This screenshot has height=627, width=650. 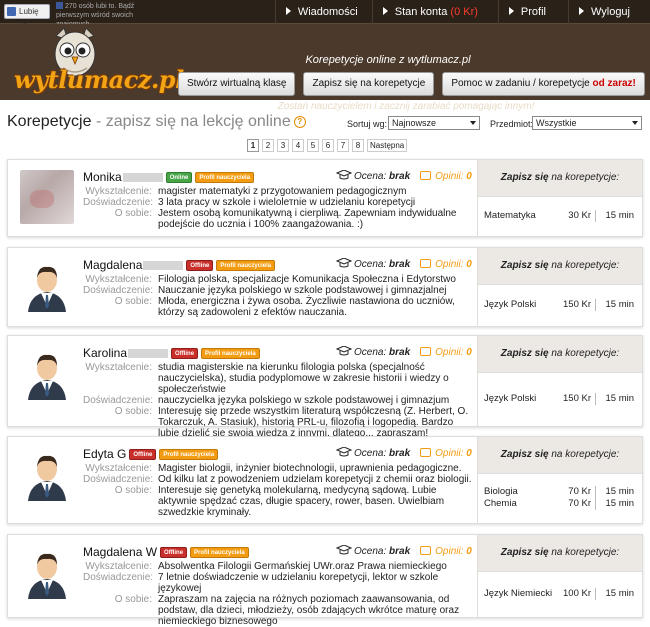 I want to click on next-page-link: Następna, so click(x=387, y=145).